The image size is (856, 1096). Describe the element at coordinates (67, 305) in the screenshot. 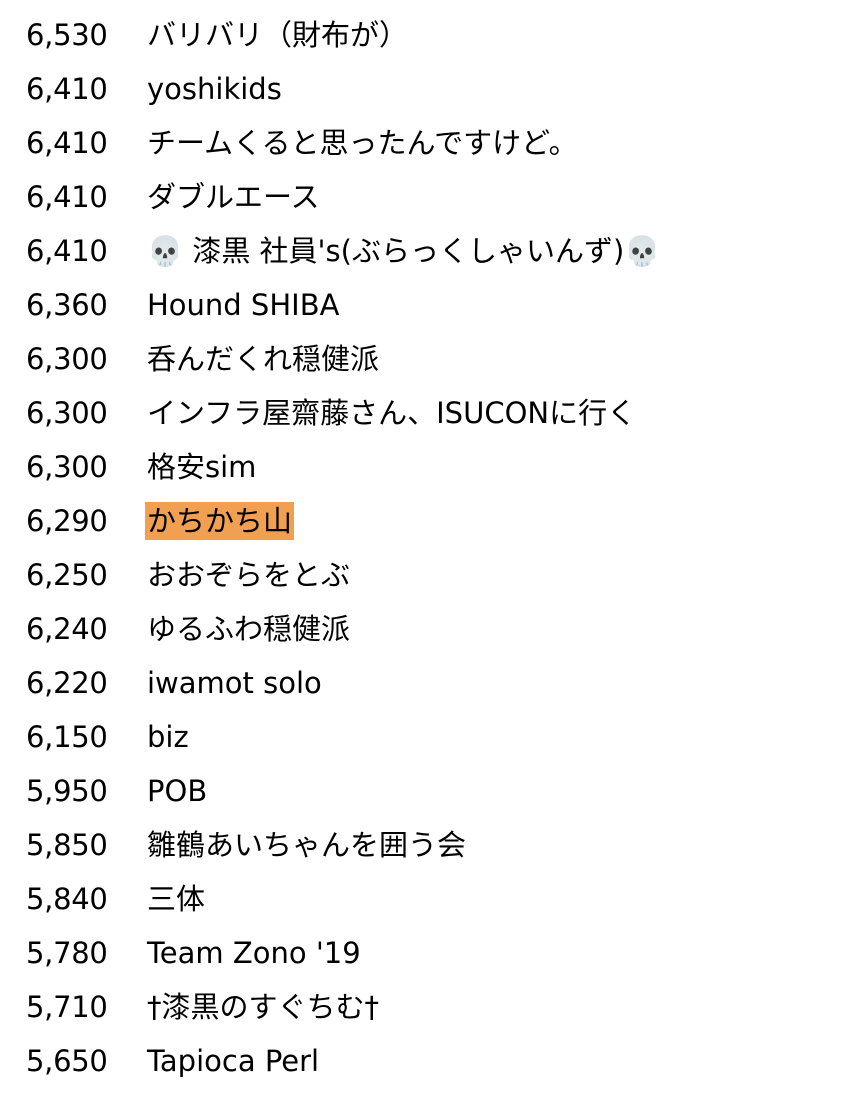

I see `score-value: 6,360` at that location.